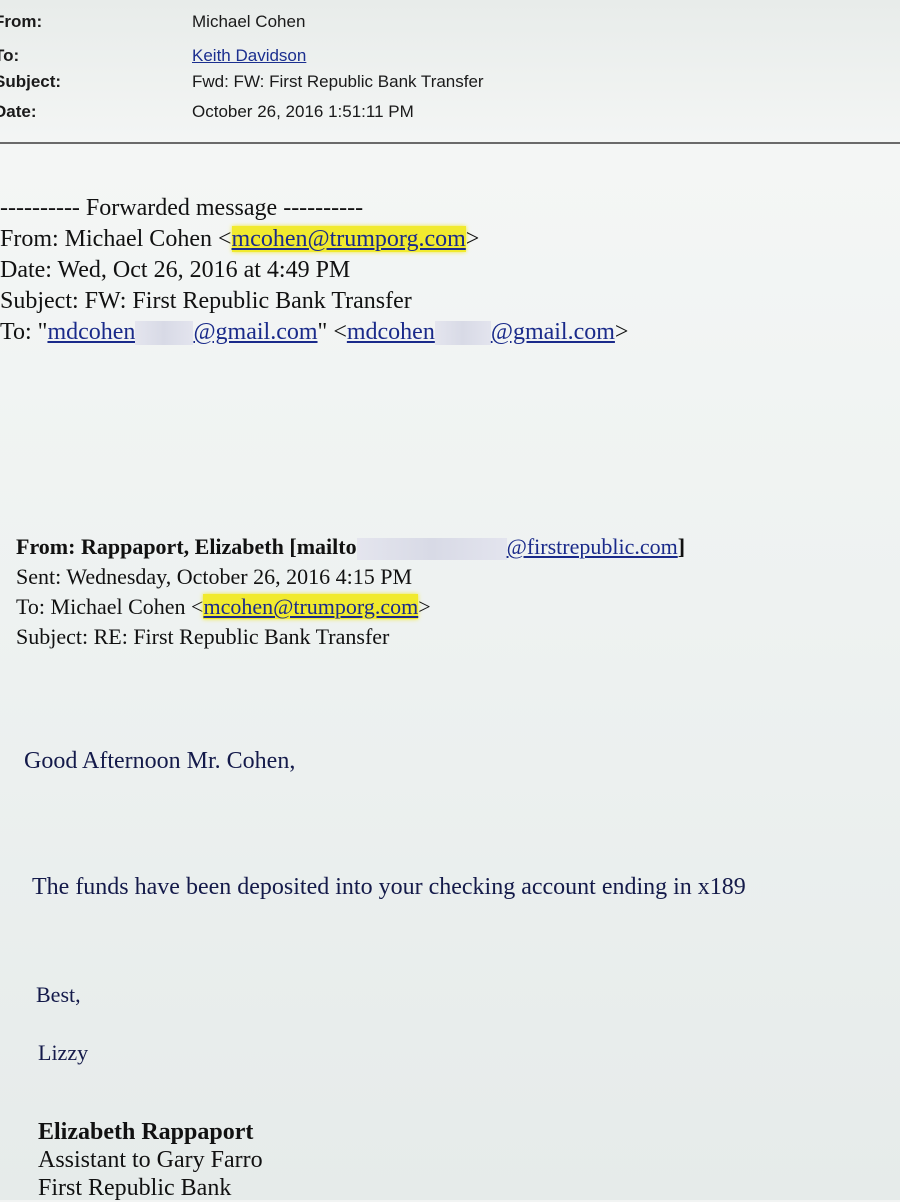 The height and width of the screenshot is (1202, 900). What do you see at coordinates (31, 81) in the screenshot?
I see `header-subject-label: Subject:` at bounding box center [31, 81].